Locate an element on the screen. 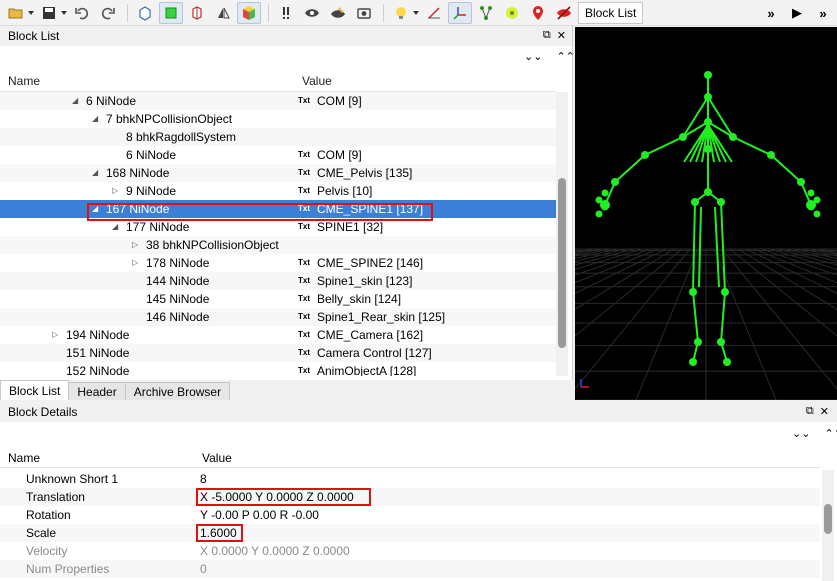 The height and width of the screenshot is (581, 837). axis-red-icon is located at coordinates (434, 13).